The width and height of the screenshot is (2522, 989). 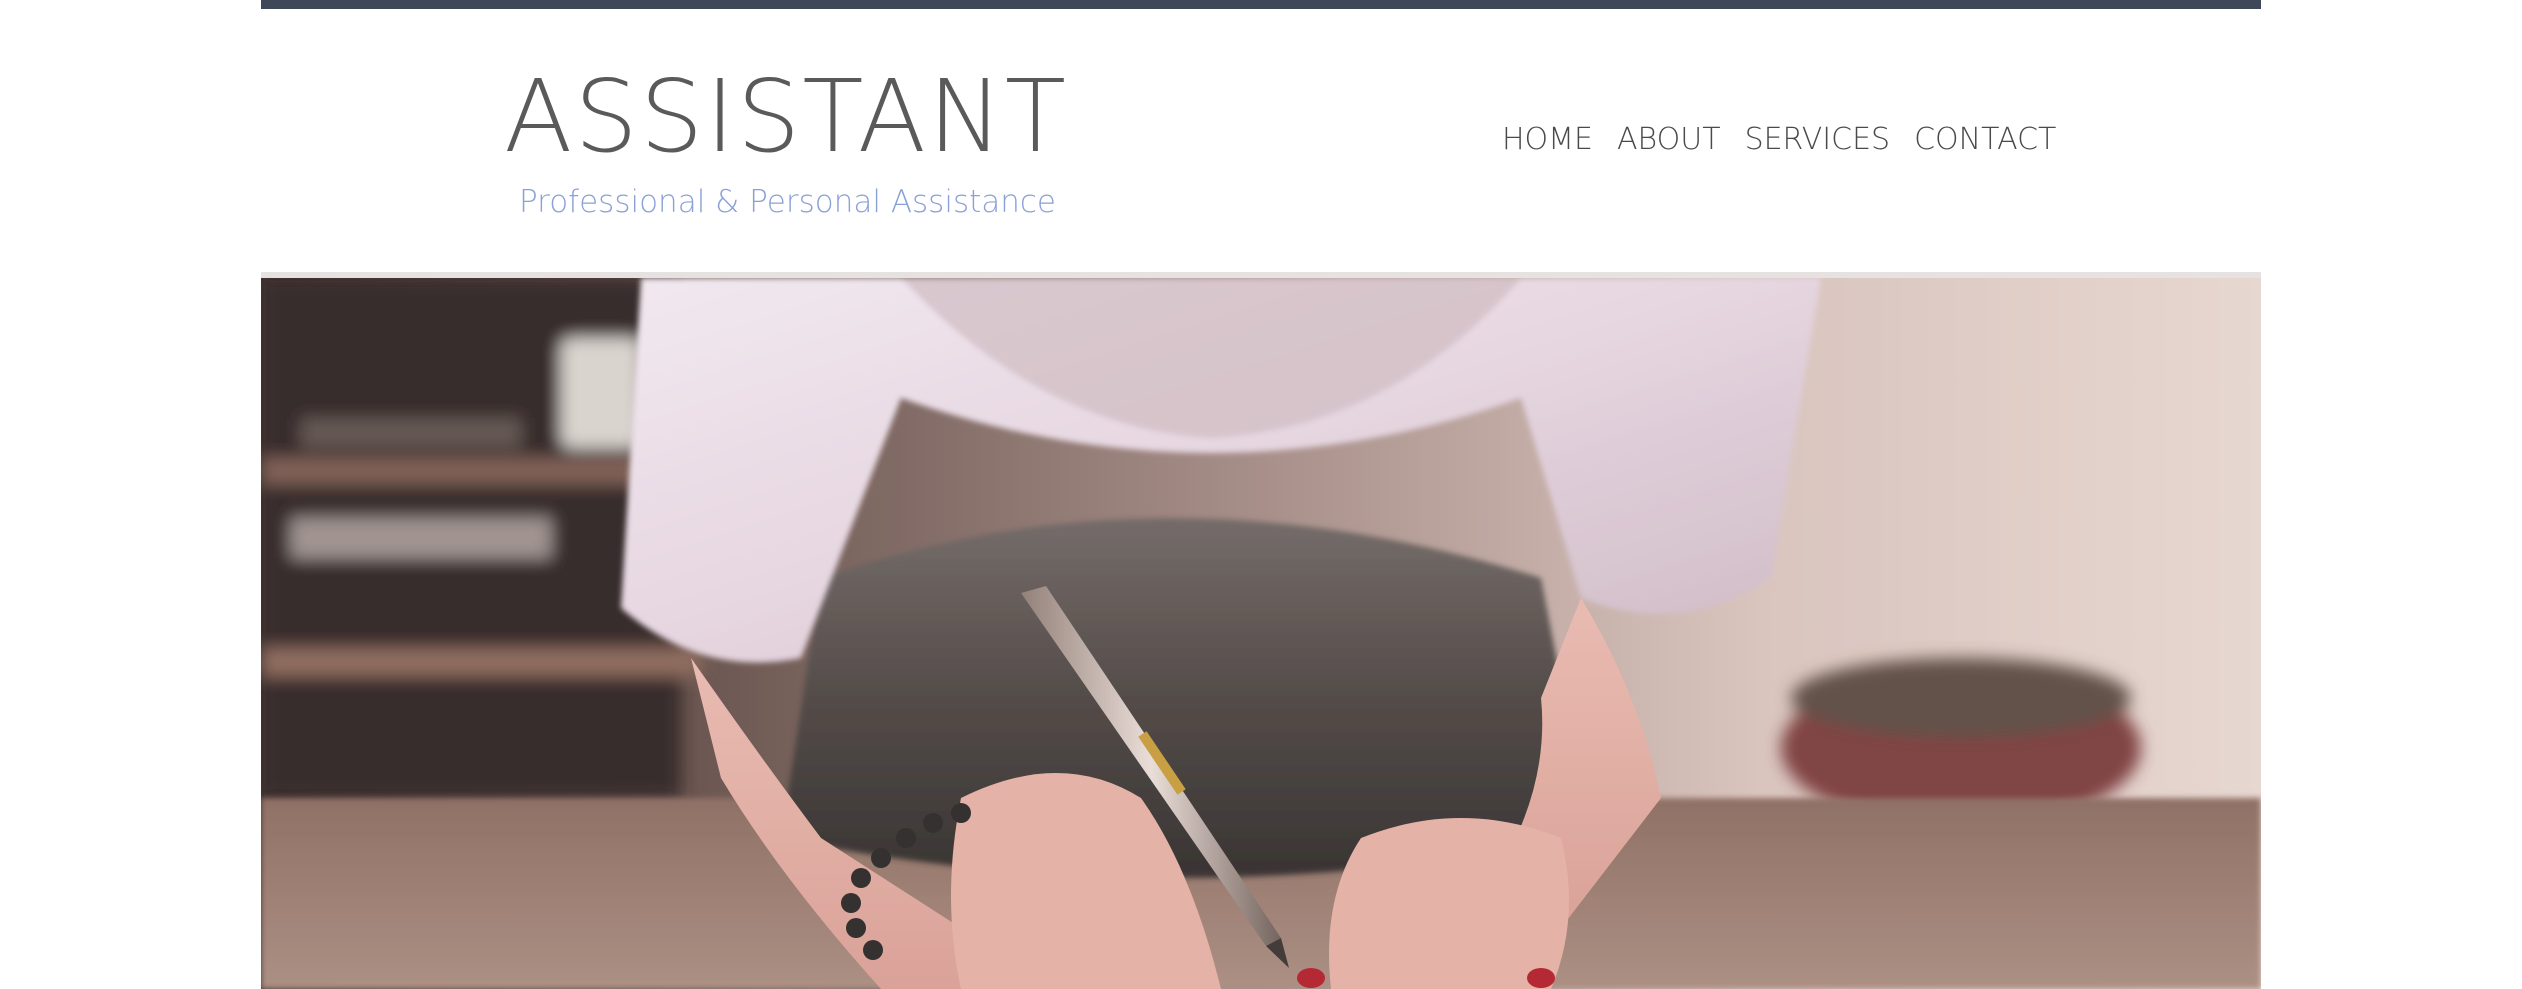 I want to click on nav-item-services: SERVICES, so click(x=1818, y=140).